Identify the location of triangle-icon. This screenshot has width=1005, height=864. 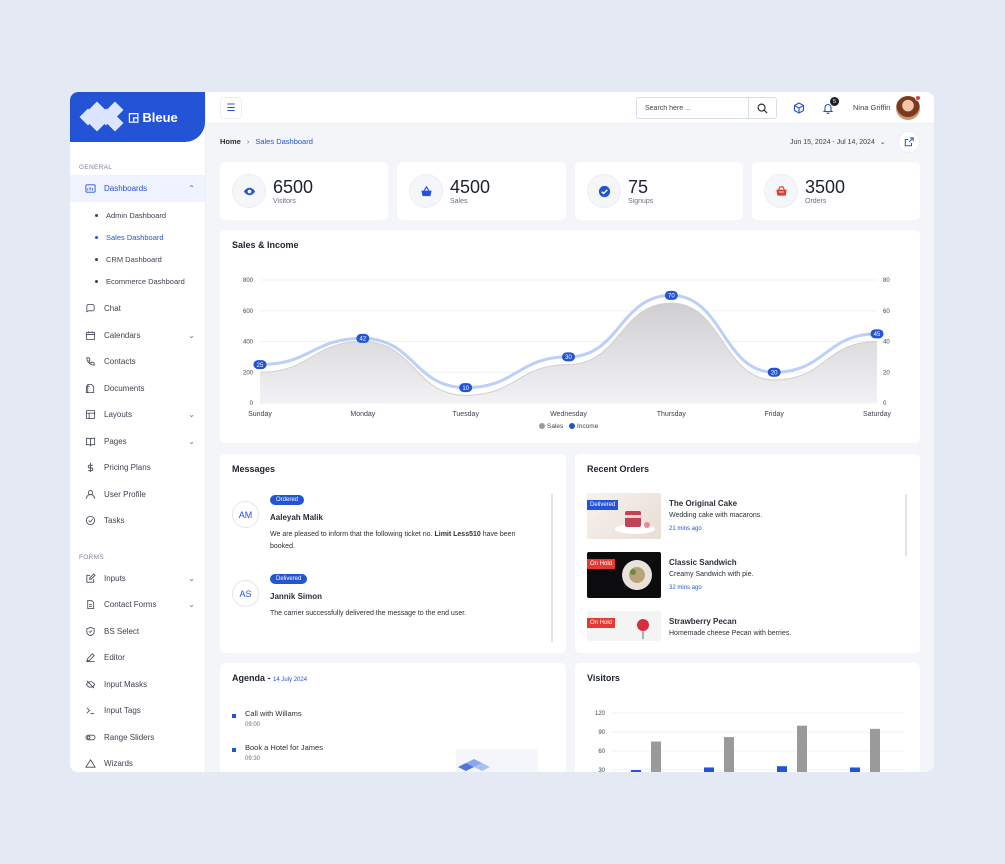
(90, 764).